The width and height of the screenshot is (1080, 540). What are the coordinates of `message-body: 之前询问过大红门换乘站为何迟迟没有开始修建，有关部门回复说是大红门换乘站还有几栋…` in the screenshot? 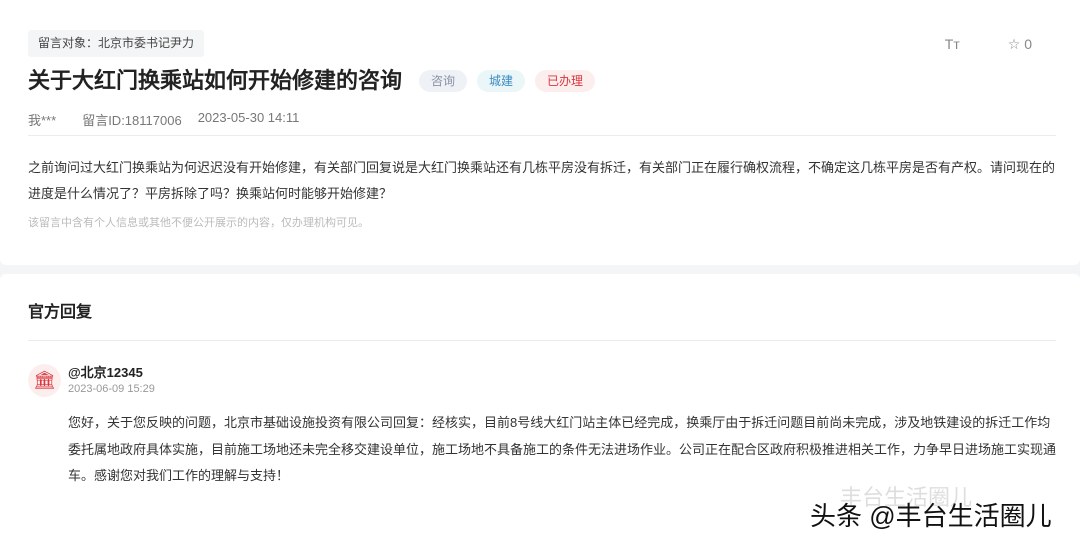 It's located at (542, 180).